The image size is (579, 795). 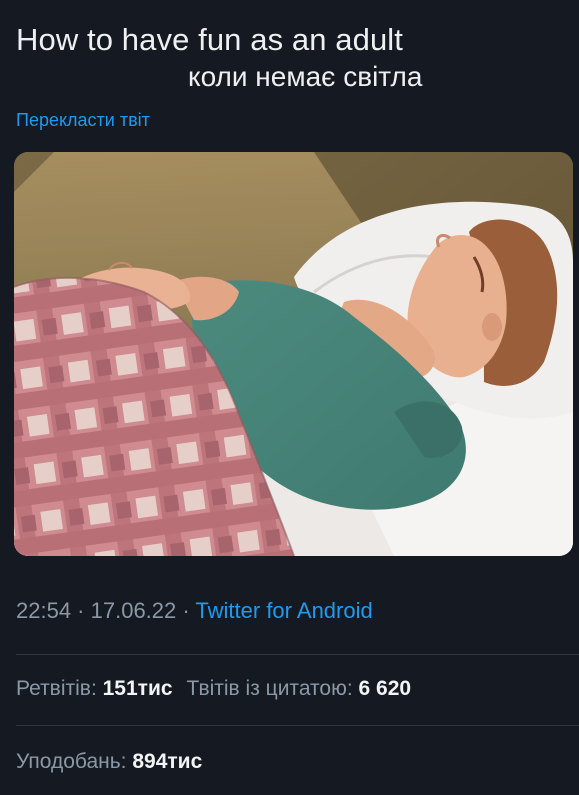 I want to click on likes-row: Уподобань: 894тис, so click(x=109, y=762).